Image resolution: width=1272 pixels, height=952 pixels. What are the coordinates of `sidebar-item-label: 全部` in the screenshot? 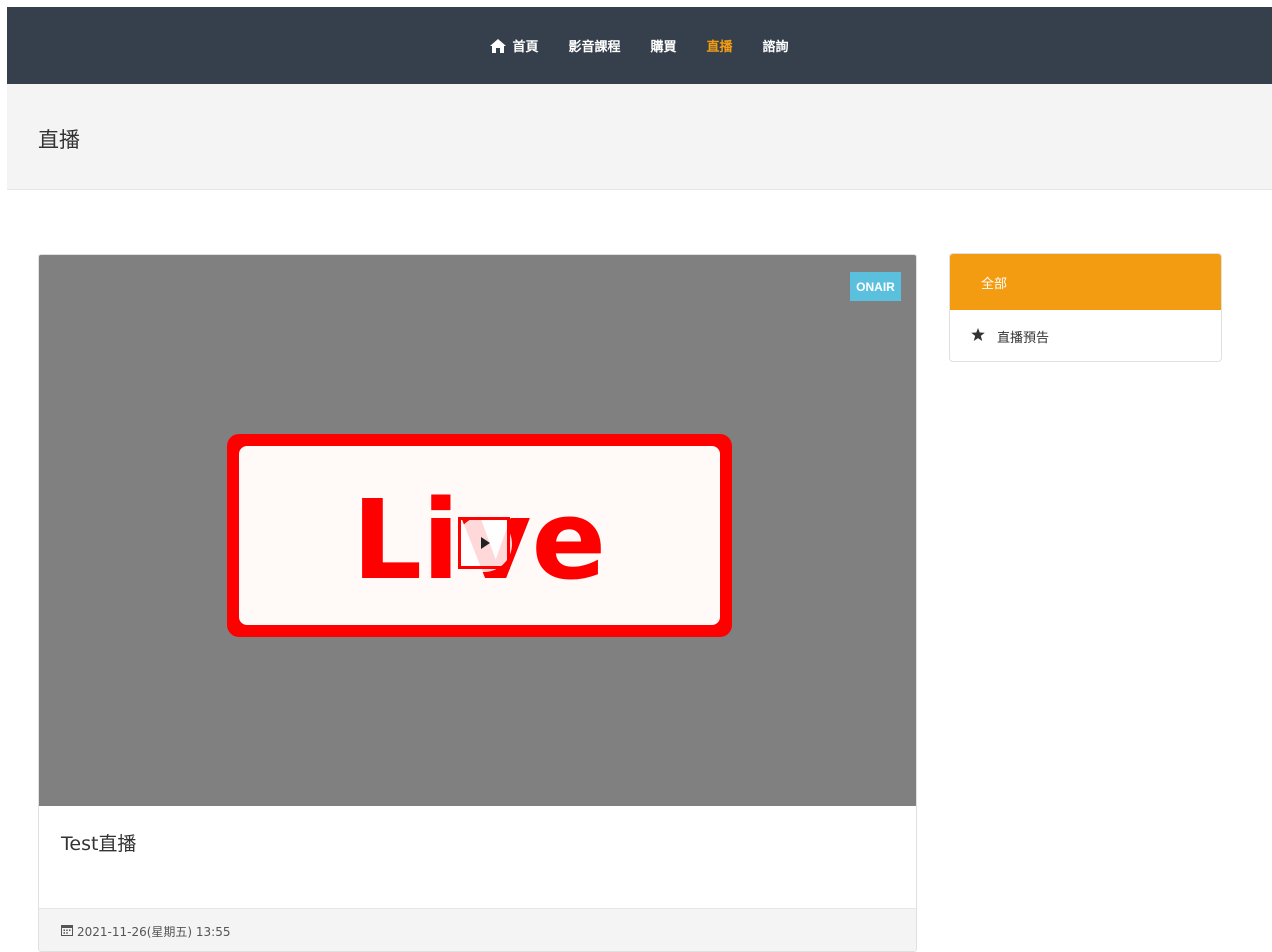 It's located at (994, 284).